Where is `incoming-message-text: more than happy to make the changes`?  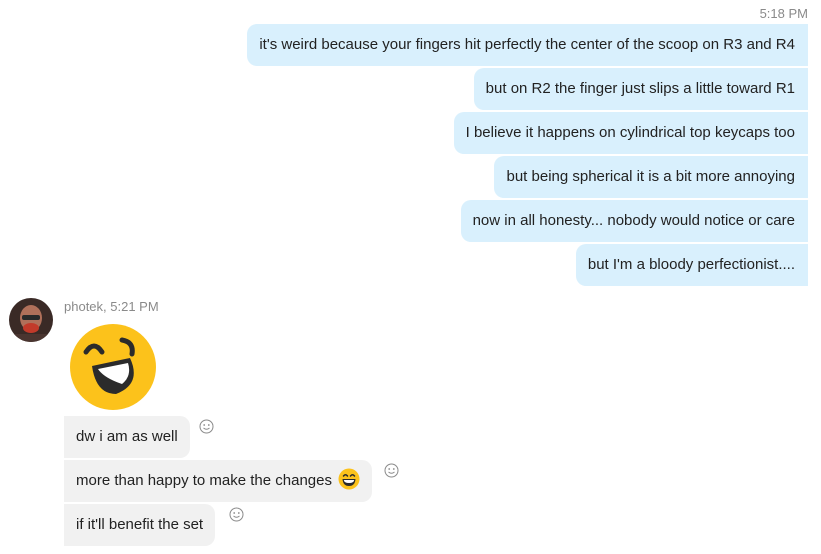
incoming-message-text: more than happy to make the changes is located at coordinates (204, 480).